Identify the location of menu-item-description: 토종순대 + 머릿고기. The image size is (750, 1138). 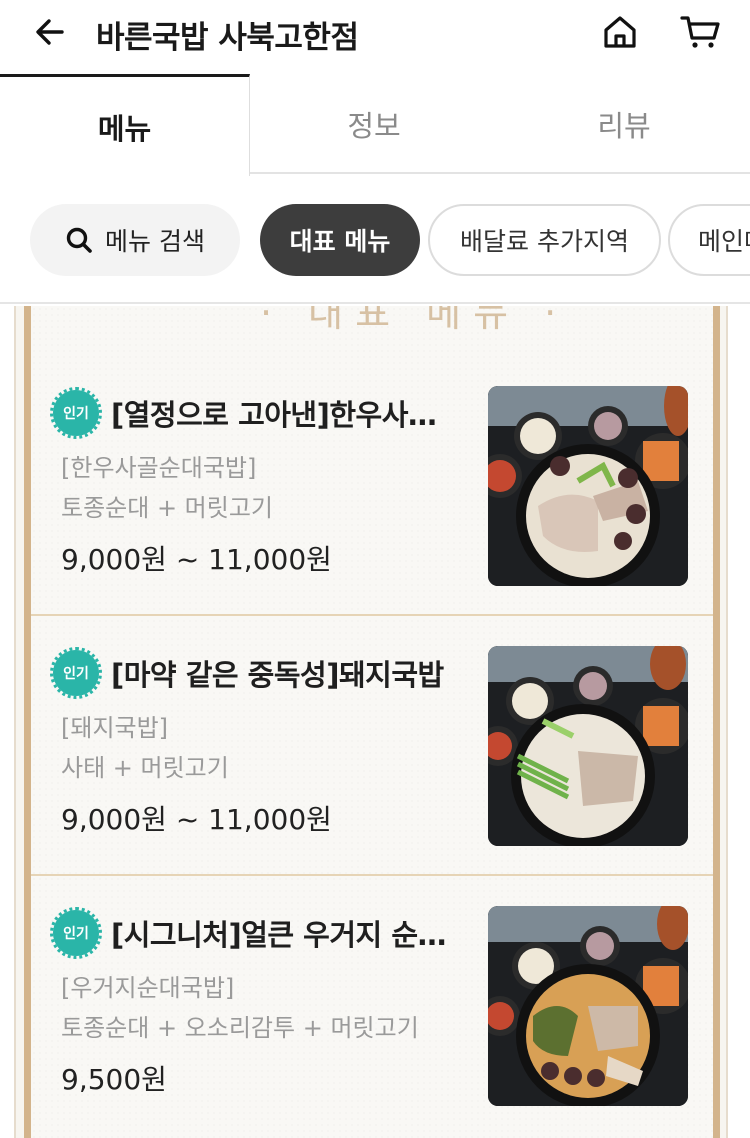
(167, 508).